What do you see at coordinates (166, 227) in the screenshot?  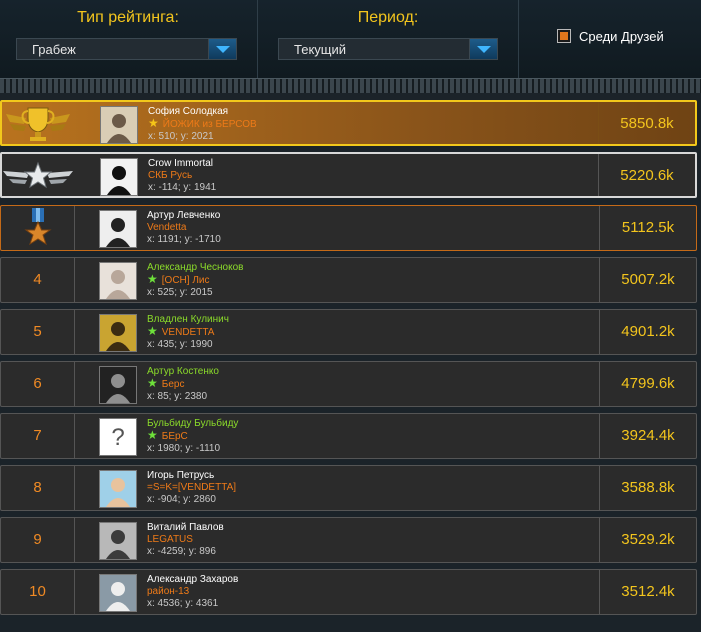 I see `clan-name: Vendetta` at bounding box center [166, 227].